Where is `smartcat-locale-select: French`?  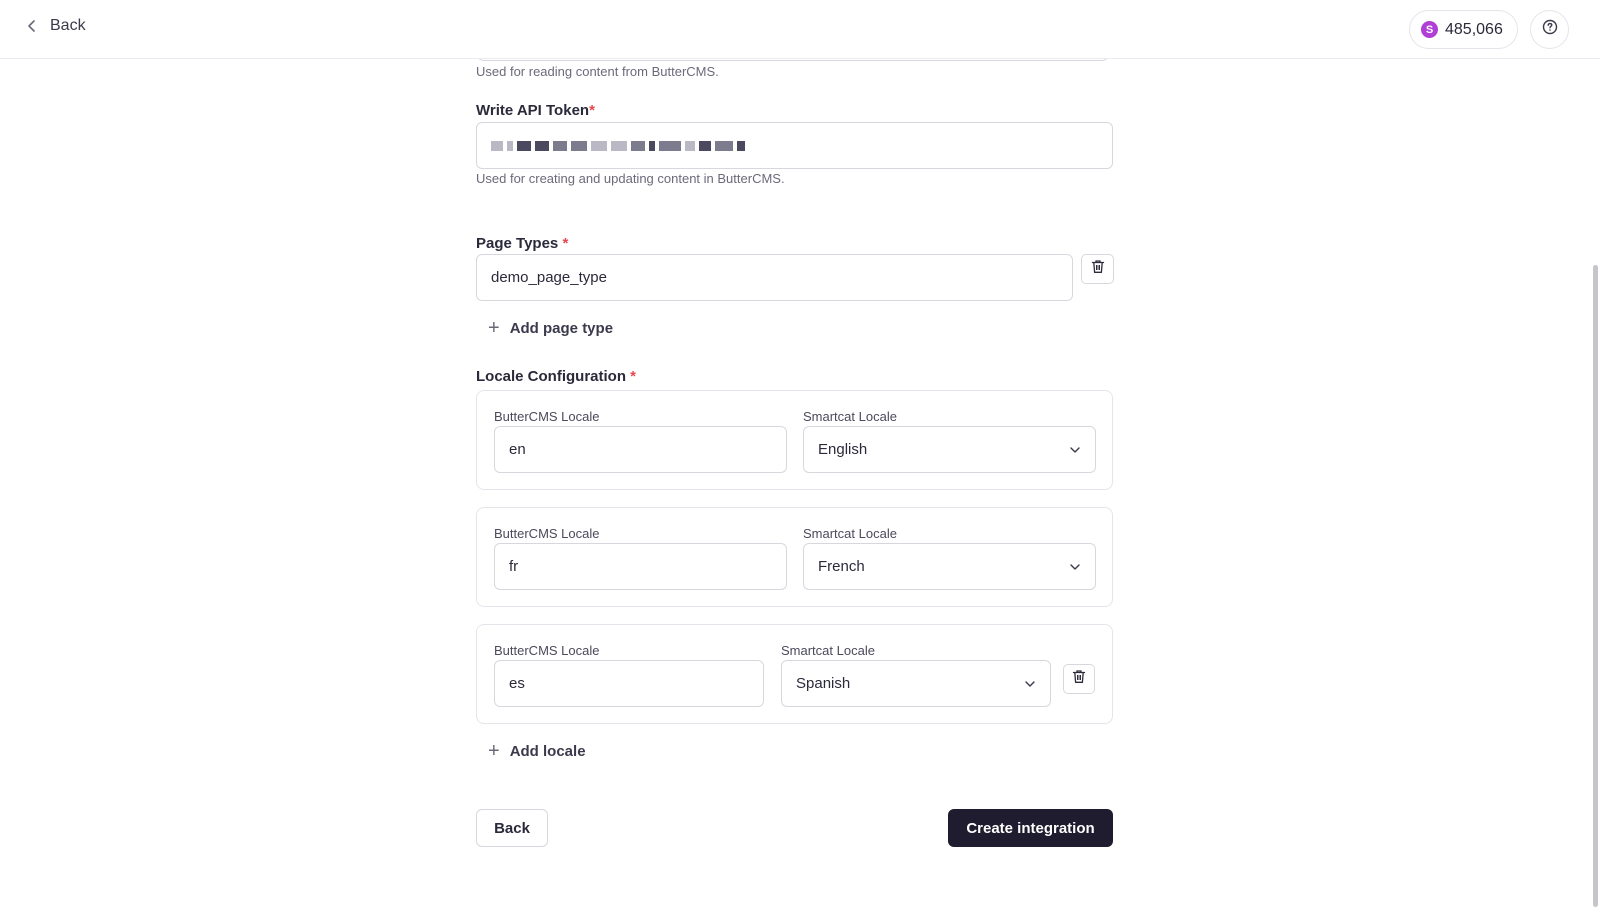
smartcat-locale-select: French is located at coordinates (949, 566).